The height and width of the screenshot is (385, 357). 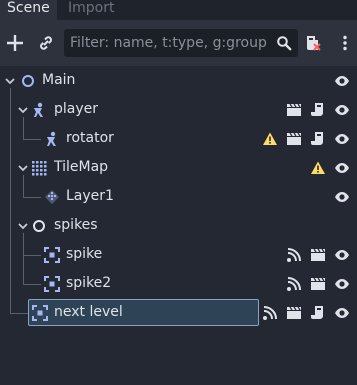 I want to click on scene-options-button, so click(x=344, y=43).